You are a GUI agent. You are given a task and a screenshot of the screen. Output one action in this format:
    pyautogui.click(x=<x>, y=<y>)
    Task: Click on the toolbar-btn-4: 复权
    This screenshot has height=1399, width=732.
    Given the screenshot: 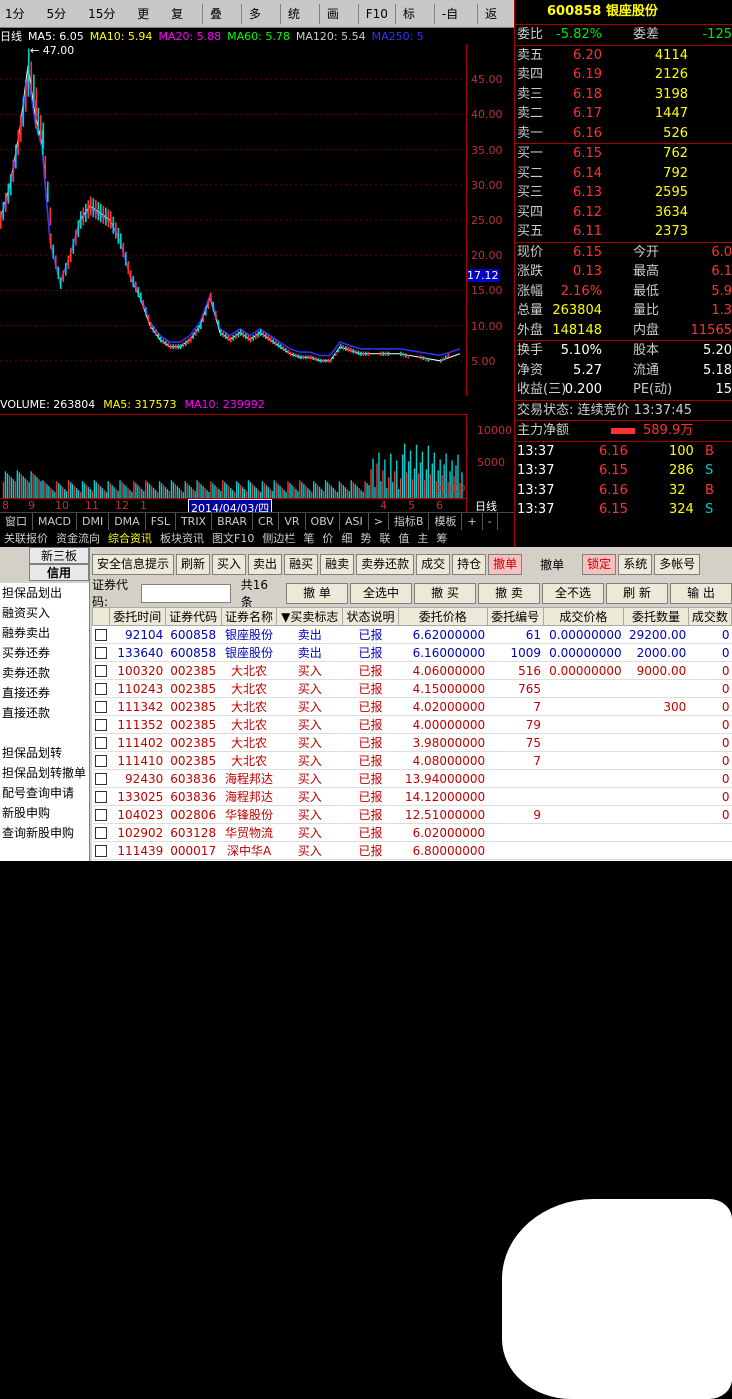 What is the action you would take?
    pyautogui.click(x=183, y=23)
    